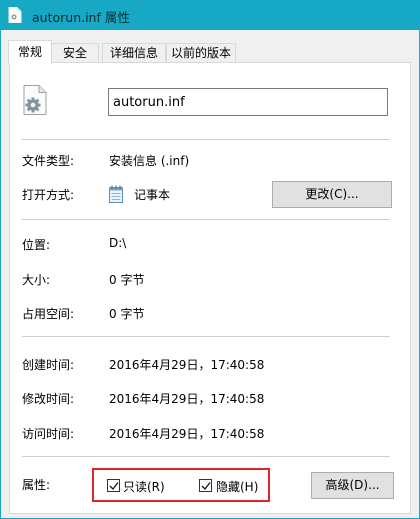 This screenshot has width=420, height=519. Describe the element at coordinates (134, 53) in the screenshot. I see `tab-details: 详细信息` at that location.